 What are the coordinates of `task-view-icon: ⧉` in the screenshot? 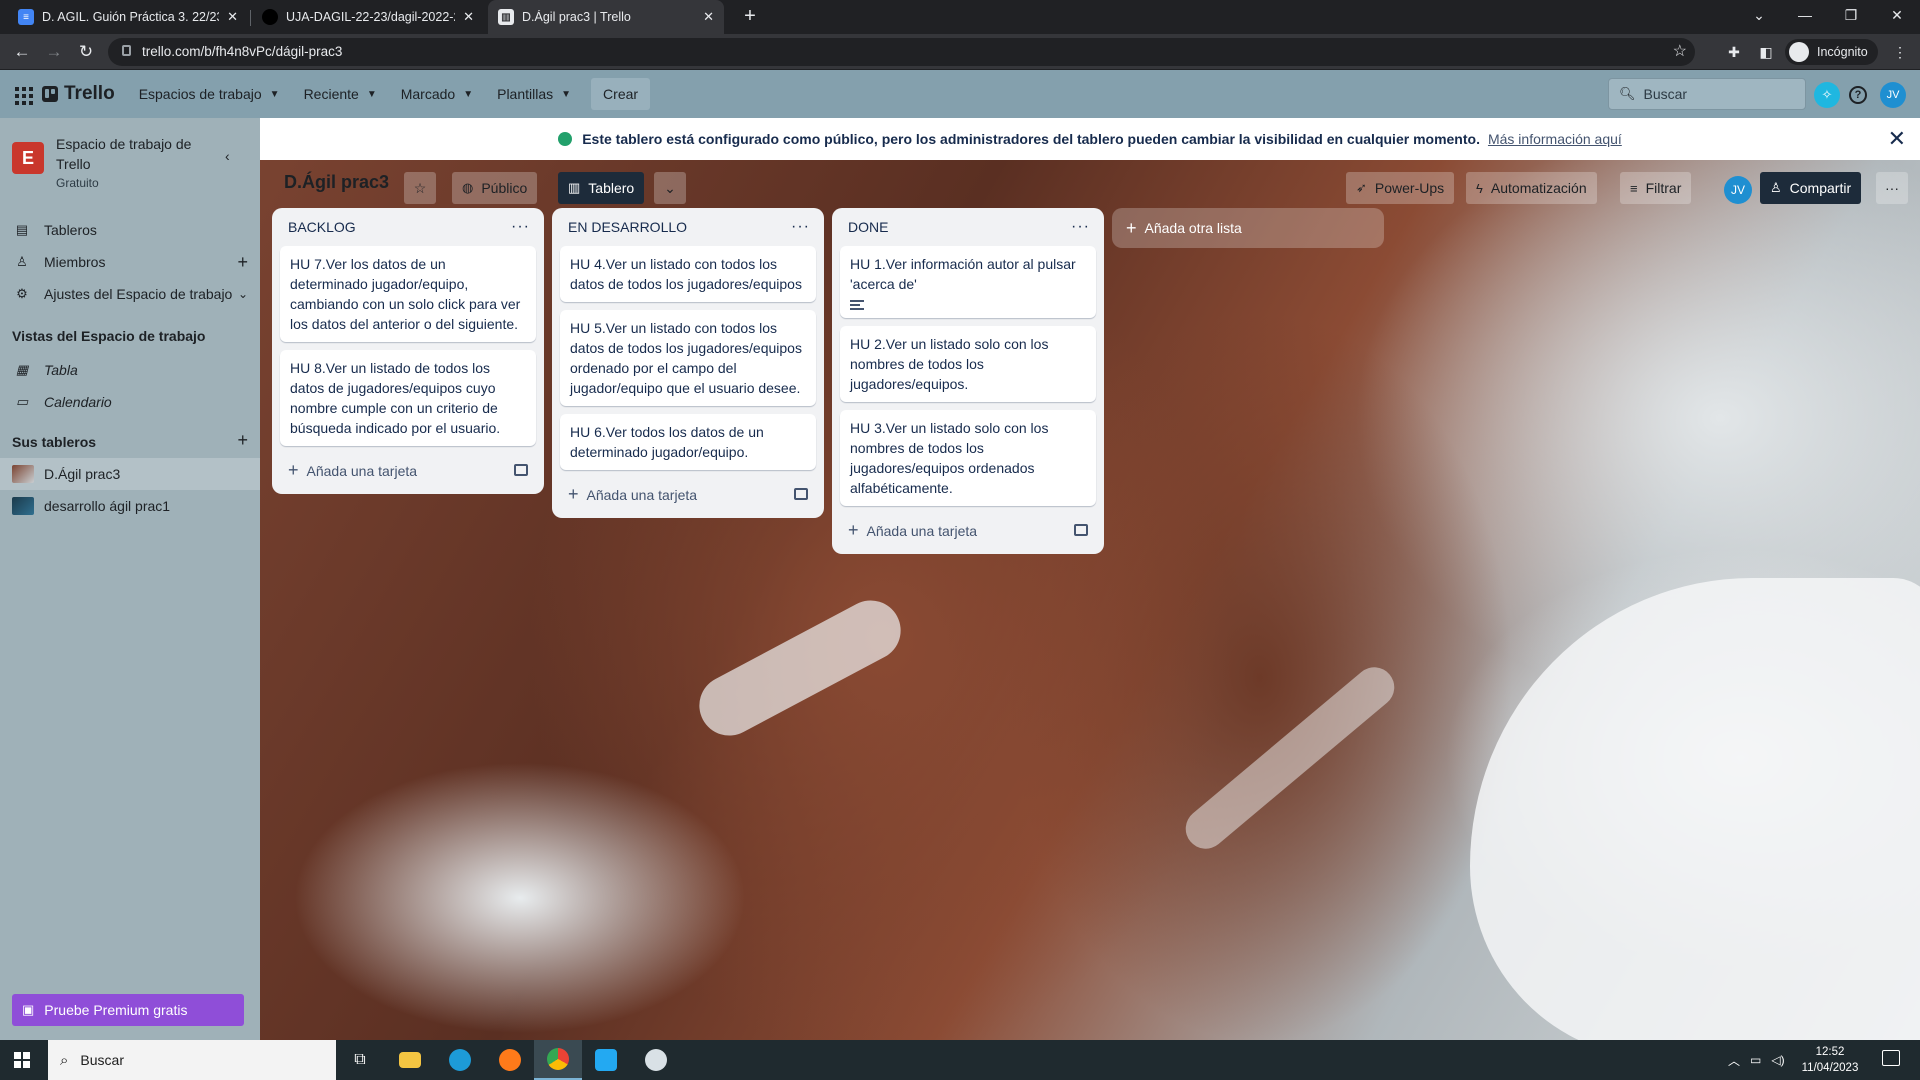 It's located at (360, 1060).